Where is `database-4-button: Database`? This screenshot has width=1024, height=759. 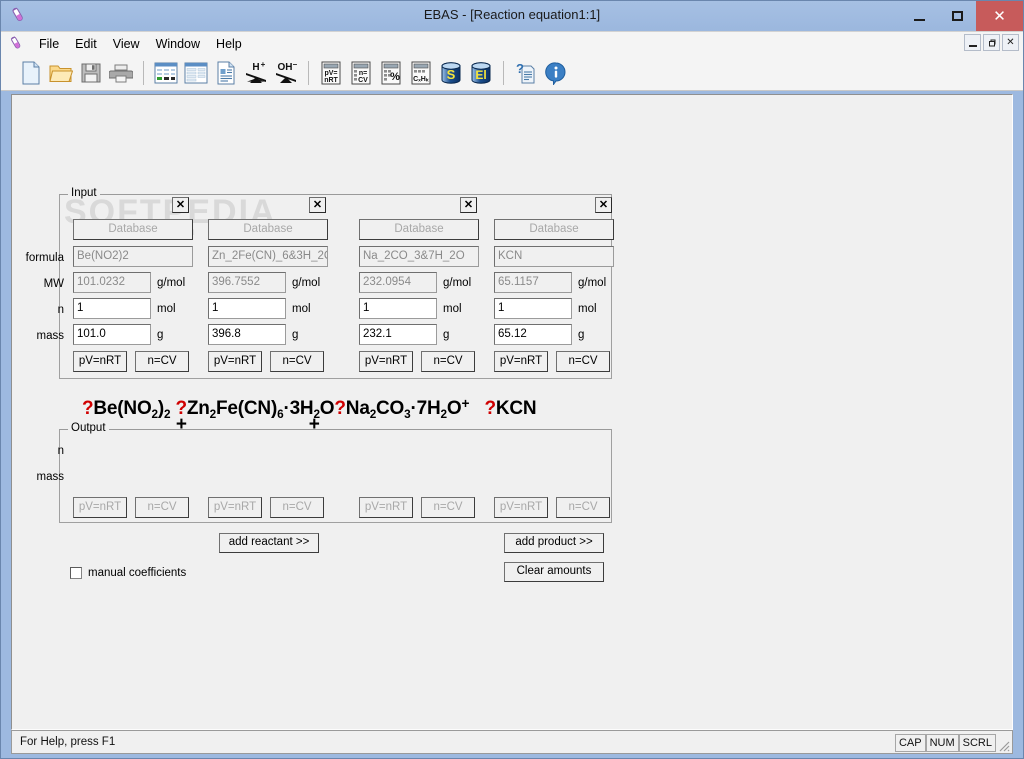
database-4-button: Database is located at coordinates (554, 229).